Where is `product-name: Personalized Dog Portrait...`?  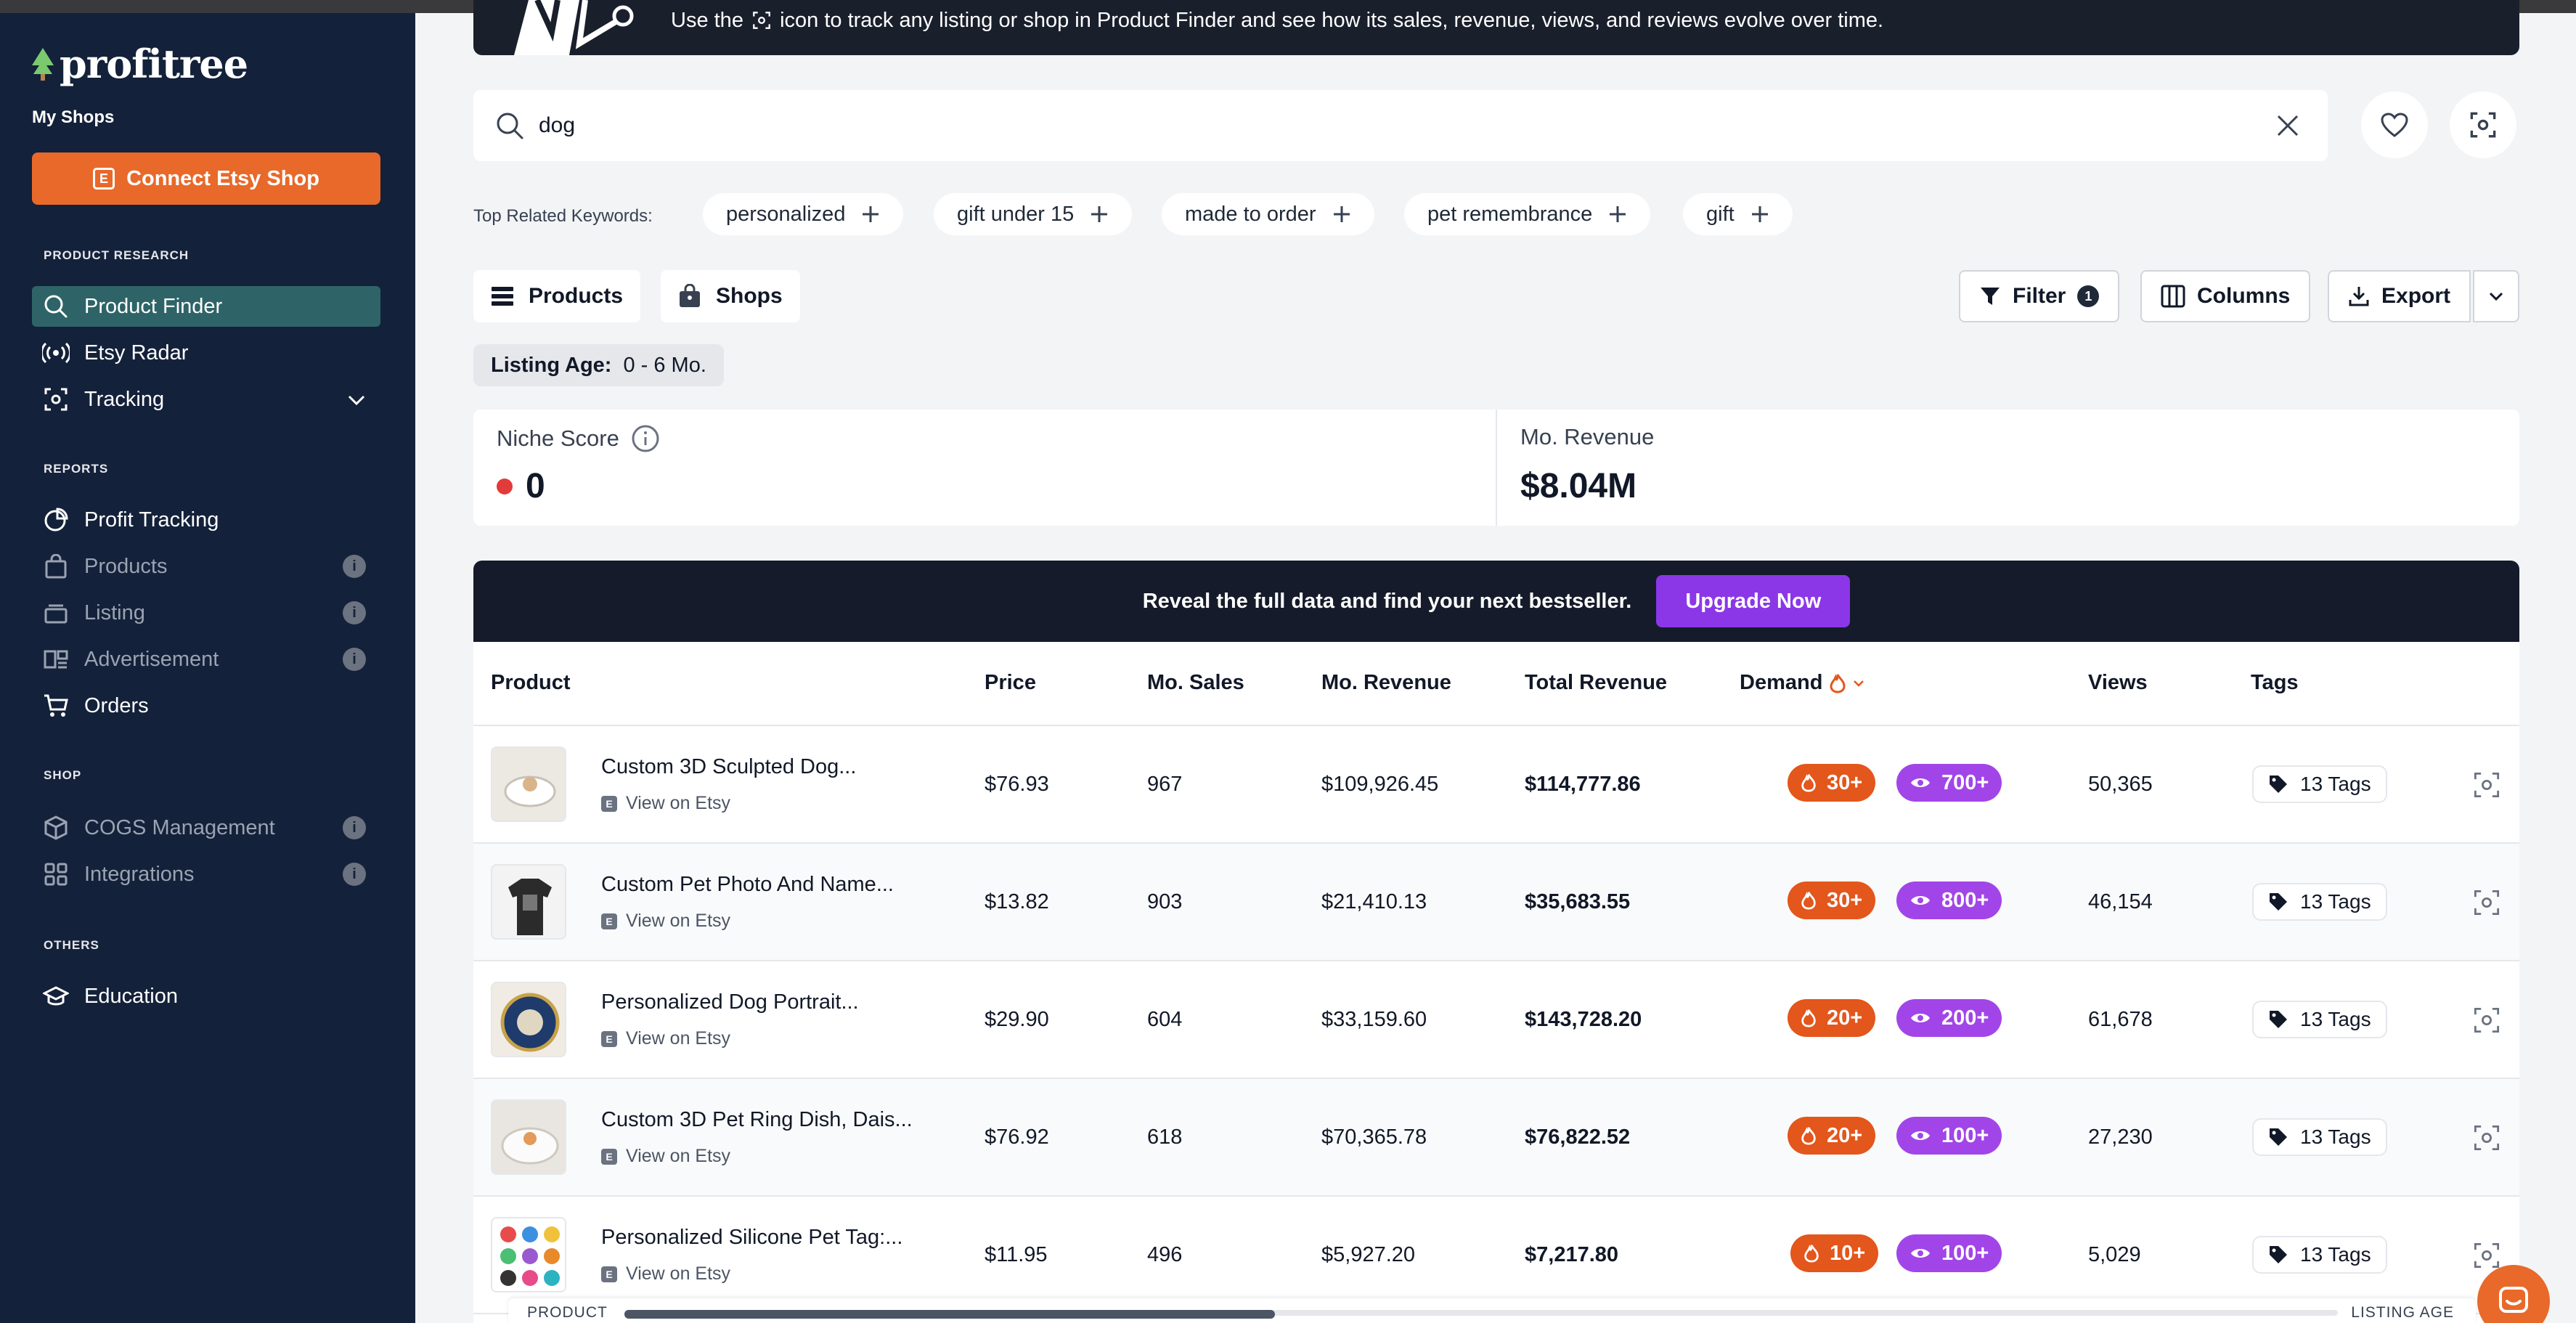 product-name: Personalized Dog Portrait... is located at coordinates (730, 1002).